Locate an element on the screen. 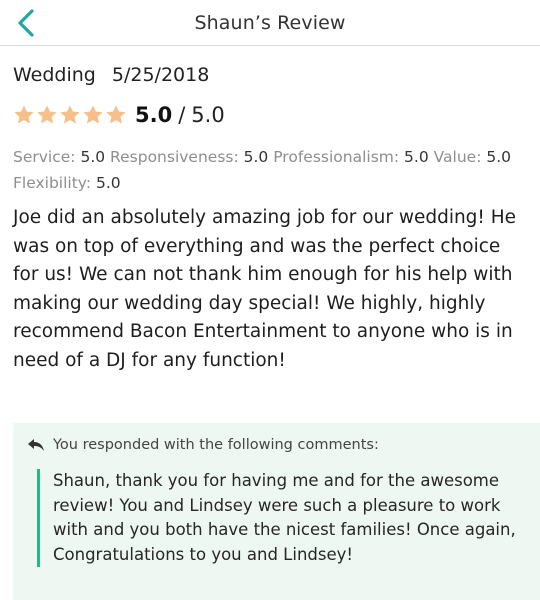 The height and width of the screenshot is (600, 540). event-type: Wedding is located at coordinates (54, 75).